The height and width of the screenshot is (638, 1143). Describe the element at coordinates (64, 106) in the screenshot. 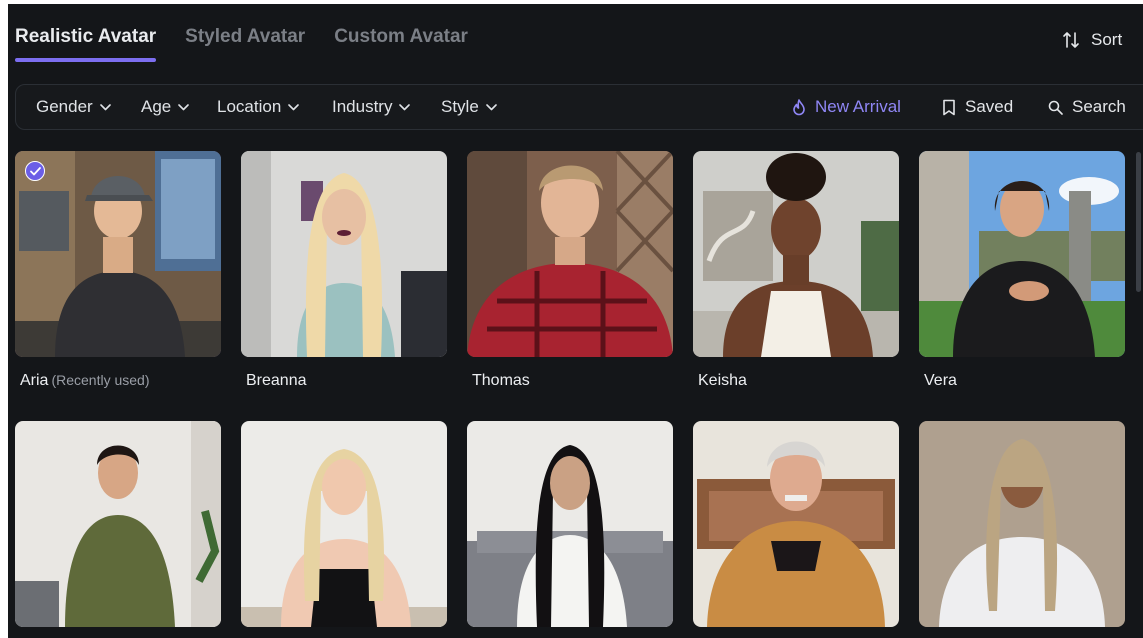

I see `filter-label: Gender` at that location.